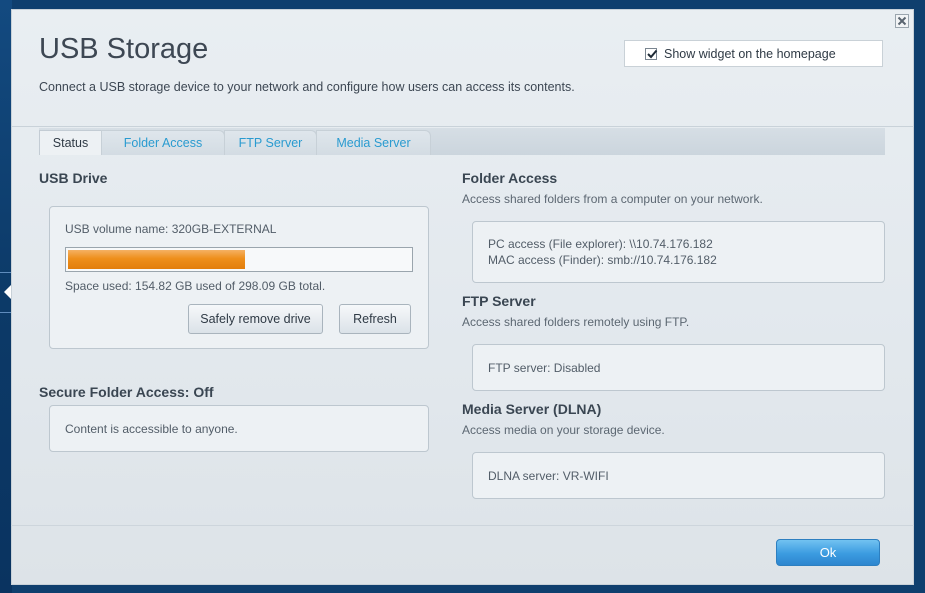  I want to click on tab-status: Status, so click(70, 142).